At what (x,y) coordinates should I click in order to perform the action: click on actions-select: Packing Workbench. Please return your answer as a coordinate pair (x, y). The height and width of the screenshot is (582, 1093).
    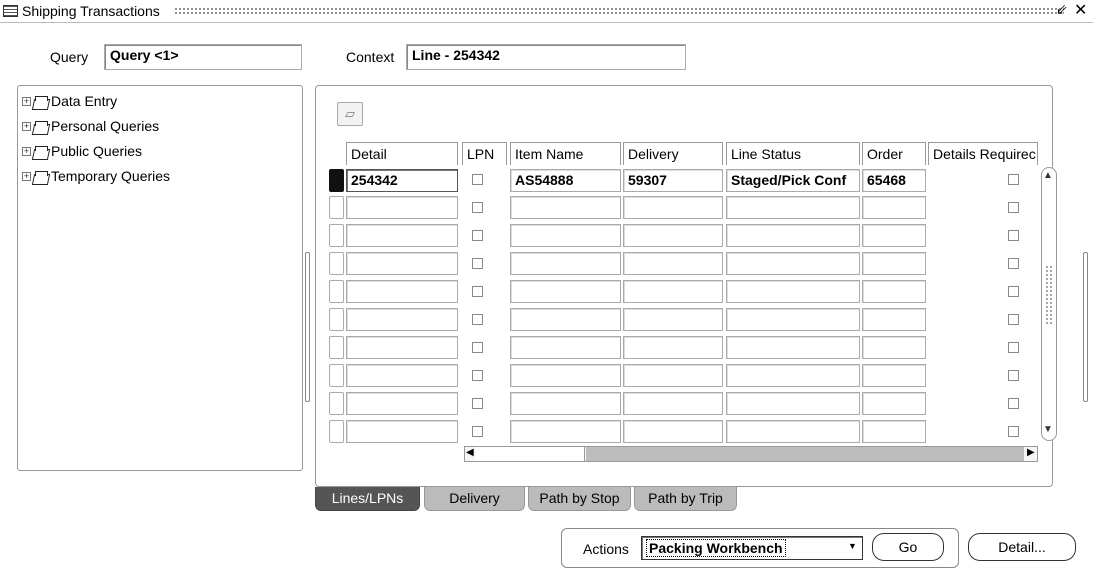
    Looking at the image, I should click on (752, 548).